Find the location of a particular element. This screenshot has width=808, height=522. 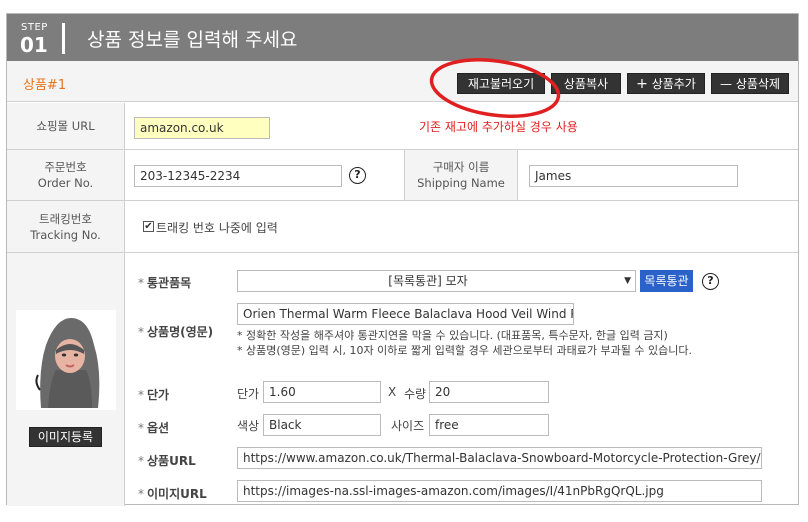

shop-url-label: 쇼핑몰 URL is located at coordinates (66, 126).